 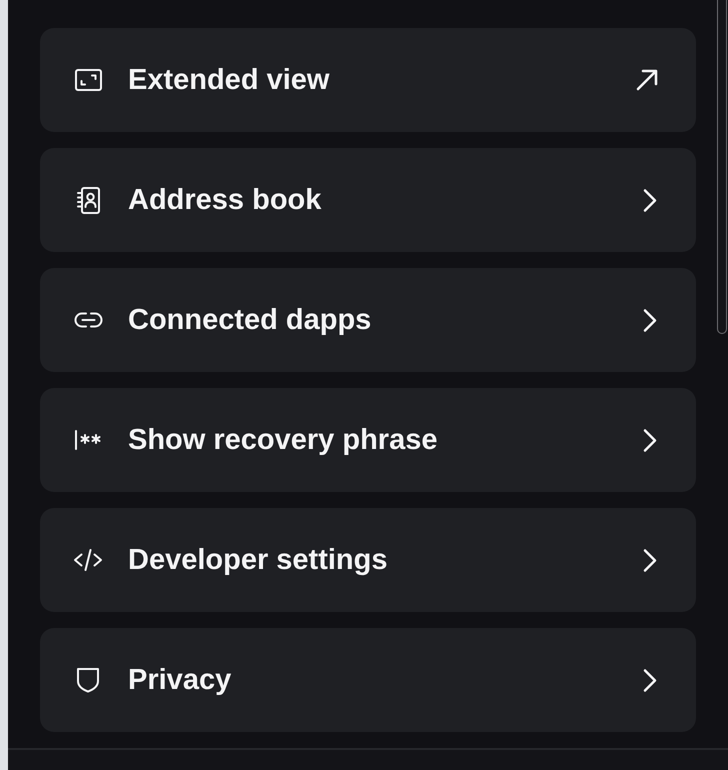 What do you see at coordinates (88, 680) in the screenshot?
I see `shield-icon` at bounding box center [88, 680].